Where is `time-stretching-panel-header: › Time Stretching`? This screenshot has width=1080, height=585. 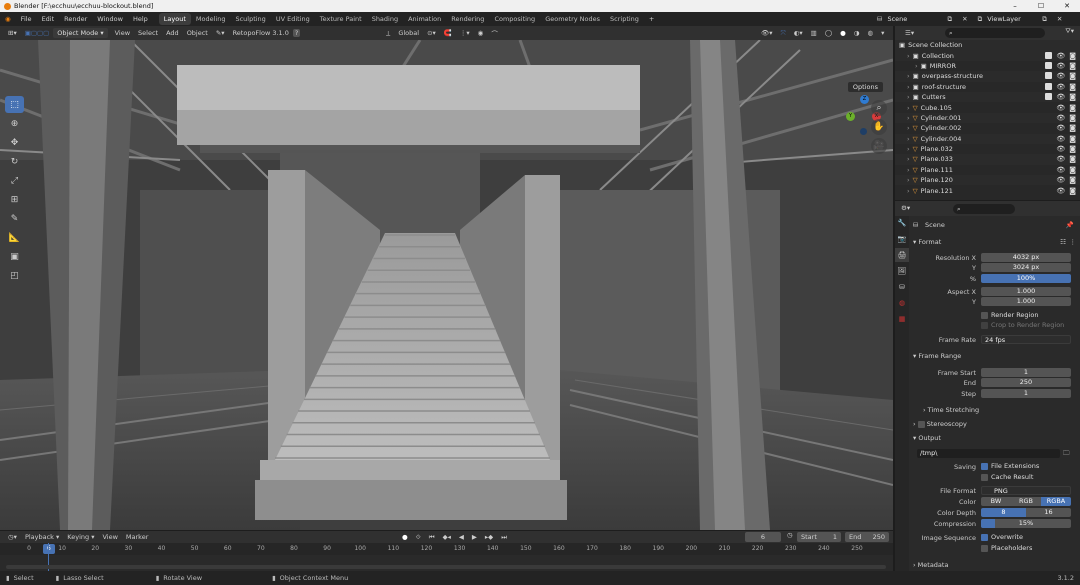 time-stretching-panel-header: › Time Stretching is located at coordinates (951, 410).